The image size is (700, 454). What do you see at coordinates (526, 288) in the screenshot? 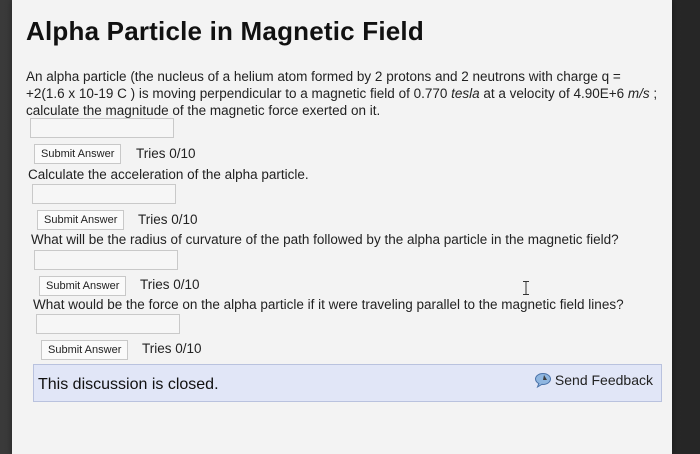
I see `text-cursor-icon` at bounding box center [526, 288].